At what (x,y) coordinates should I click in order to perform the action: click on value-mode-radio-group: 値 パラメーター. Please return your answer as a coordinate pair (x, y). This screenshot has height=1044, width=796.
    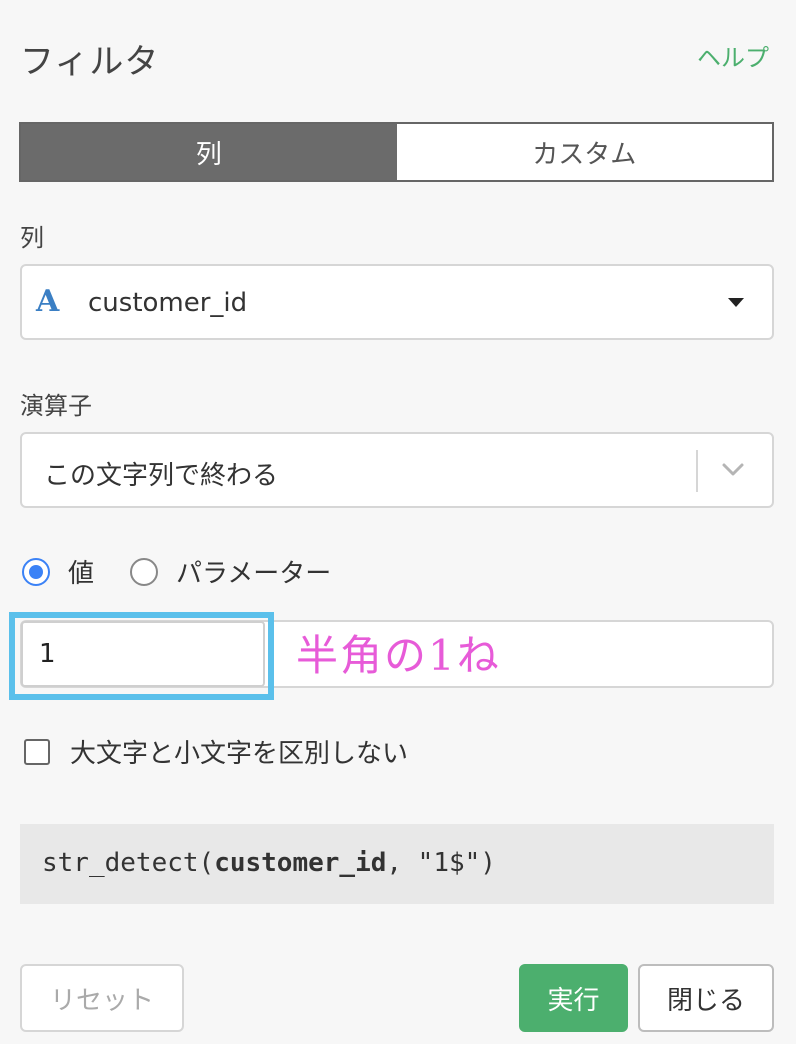
    Looking at the image, I should click on (176, 571).